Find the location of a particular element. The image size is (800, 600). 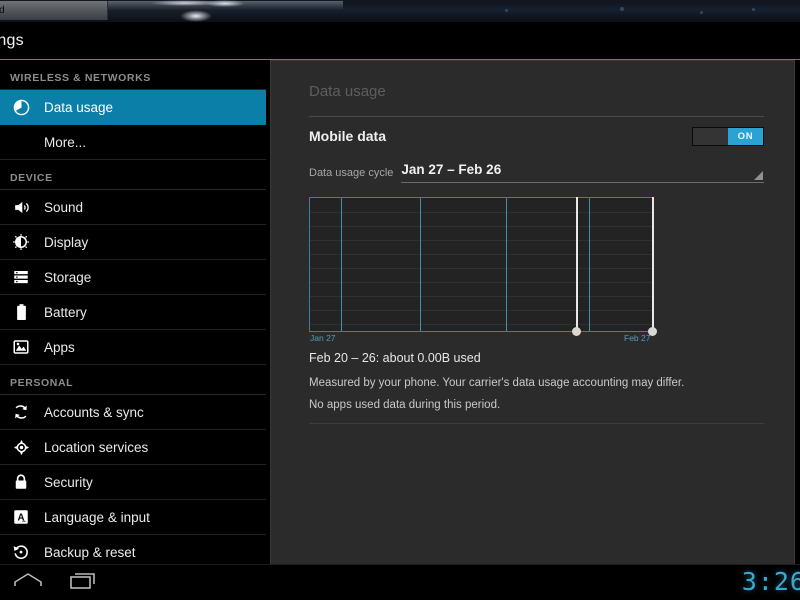

recents-button is located at coordinates (84, 582).